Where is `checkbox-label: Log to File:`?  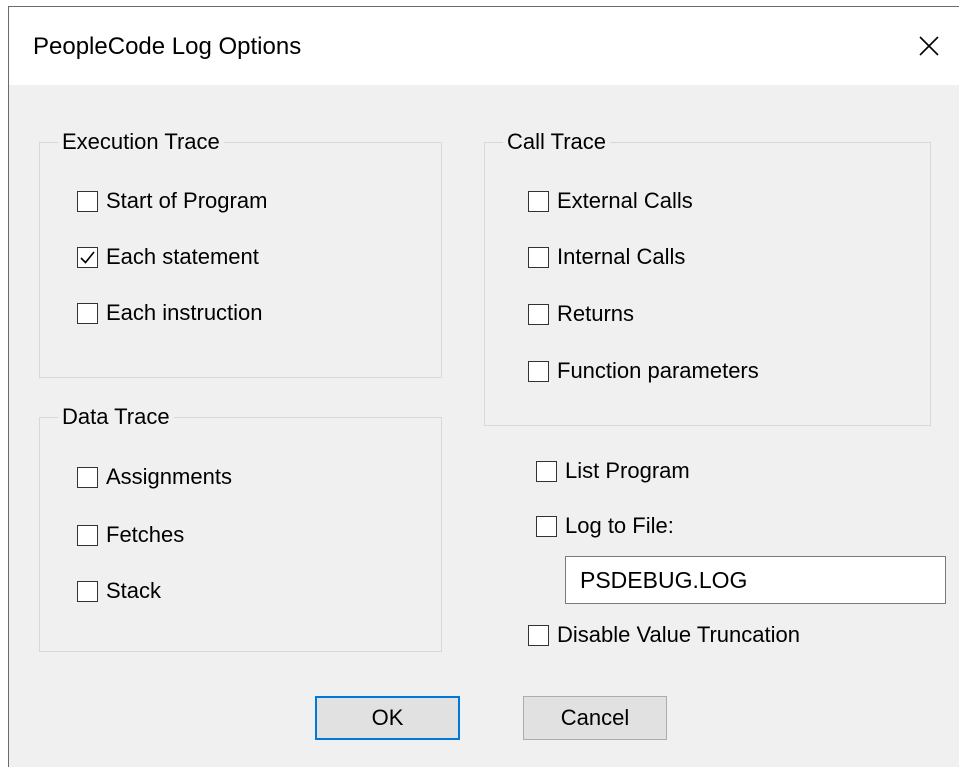
checkbox-label: Log to File: is located at coordinates (619, 525).